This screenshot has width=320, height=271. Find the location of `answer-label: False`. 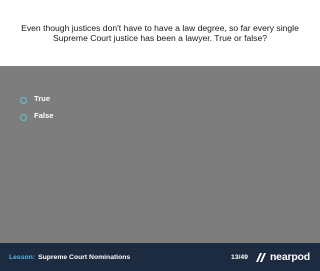

answer-label: False is located at coordinates (44, 115).